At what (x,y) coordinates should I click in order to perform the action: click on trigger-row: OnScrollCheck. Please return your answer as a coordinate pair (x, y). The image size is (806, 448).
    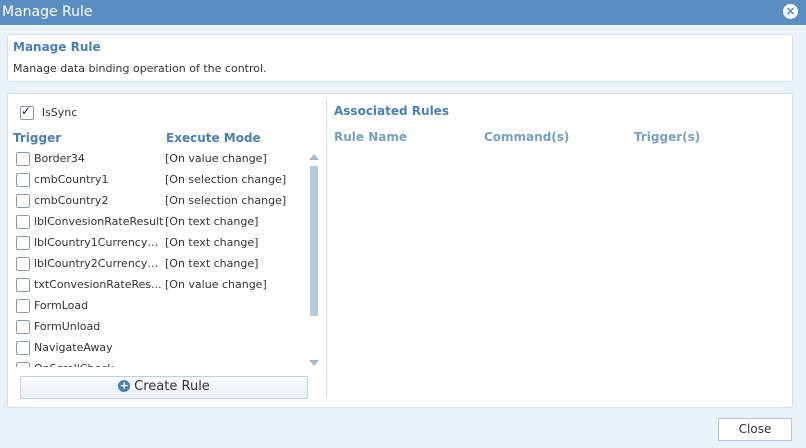
    Looking at the image, I should click on (158, 363).